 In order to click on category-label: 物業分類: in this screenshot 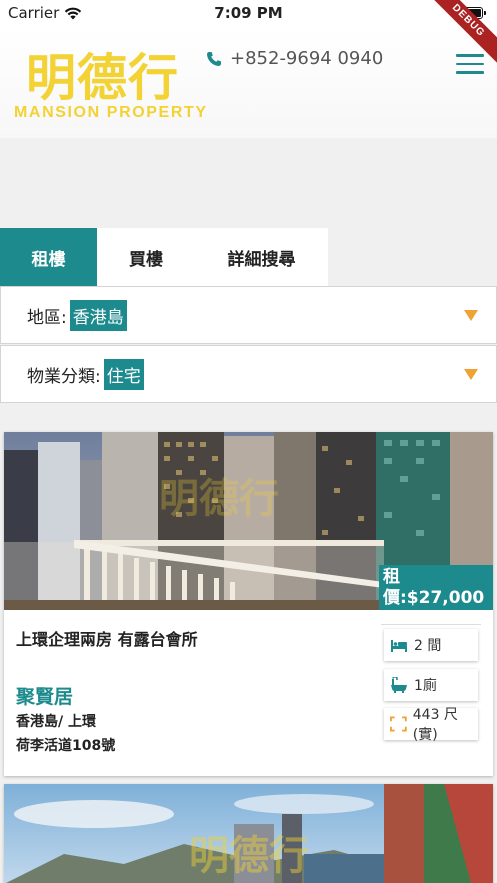, I will do `click(64, 376)`.